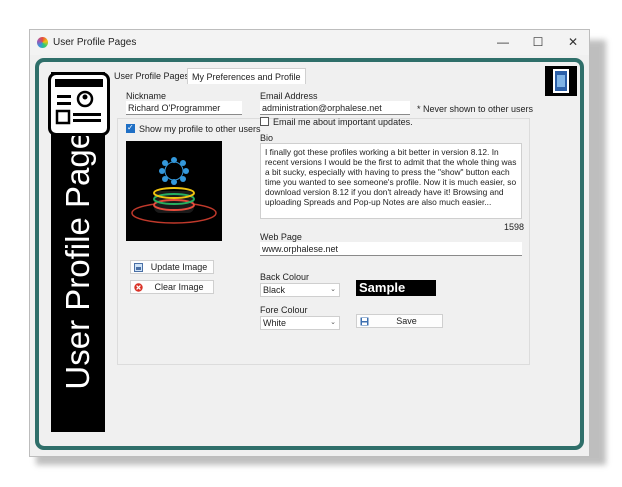 This screenshot has width=622, height=487. I want to click on title-bar: User Profile Pages — ☐ ✕, so click(309, 42).